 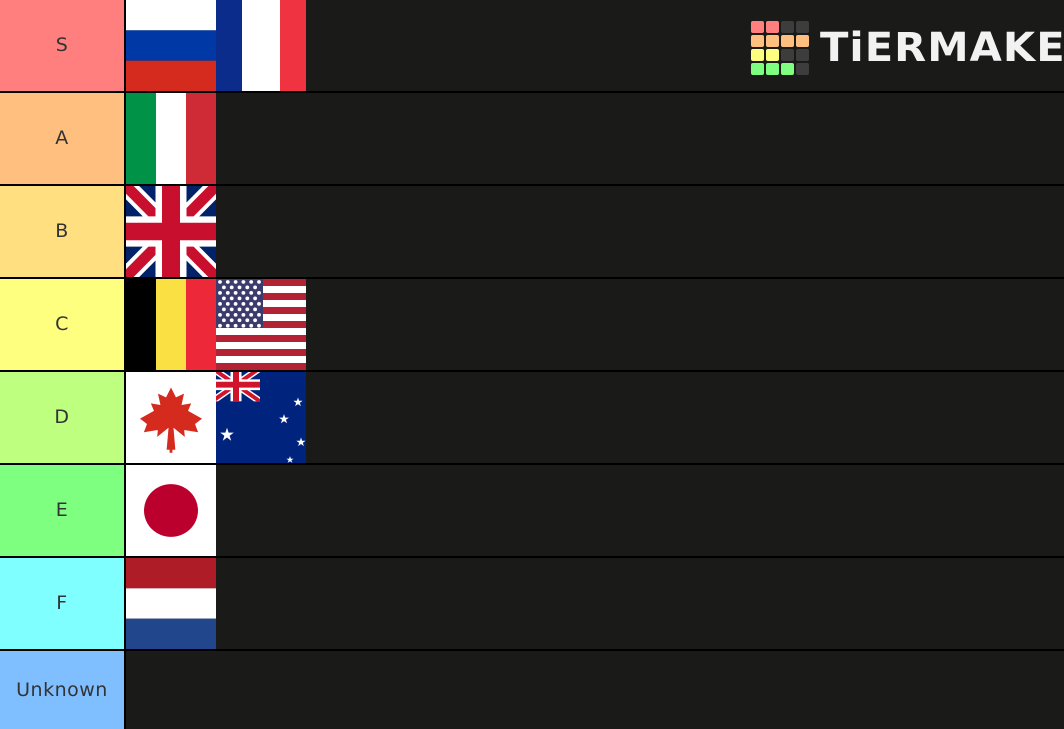 What do you see at coordinates (63, 45) in the screenshot?
I see `tier-label-s: S` at bounding box center [63, 45].